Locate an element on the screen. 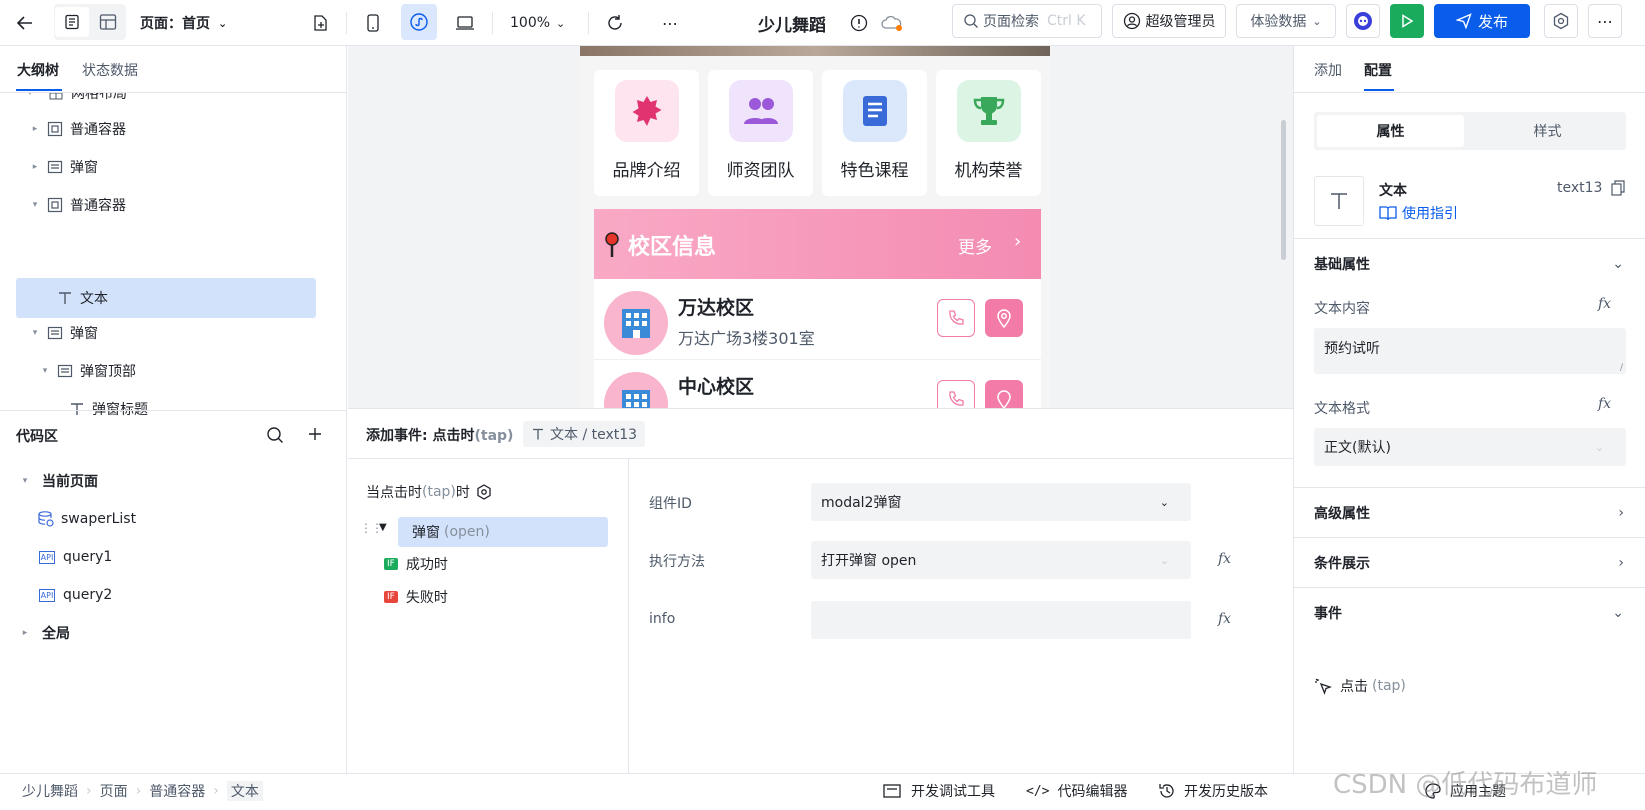  basic-properties-header: 基础属性 ⌄ is located at coordinates (1469, 263).